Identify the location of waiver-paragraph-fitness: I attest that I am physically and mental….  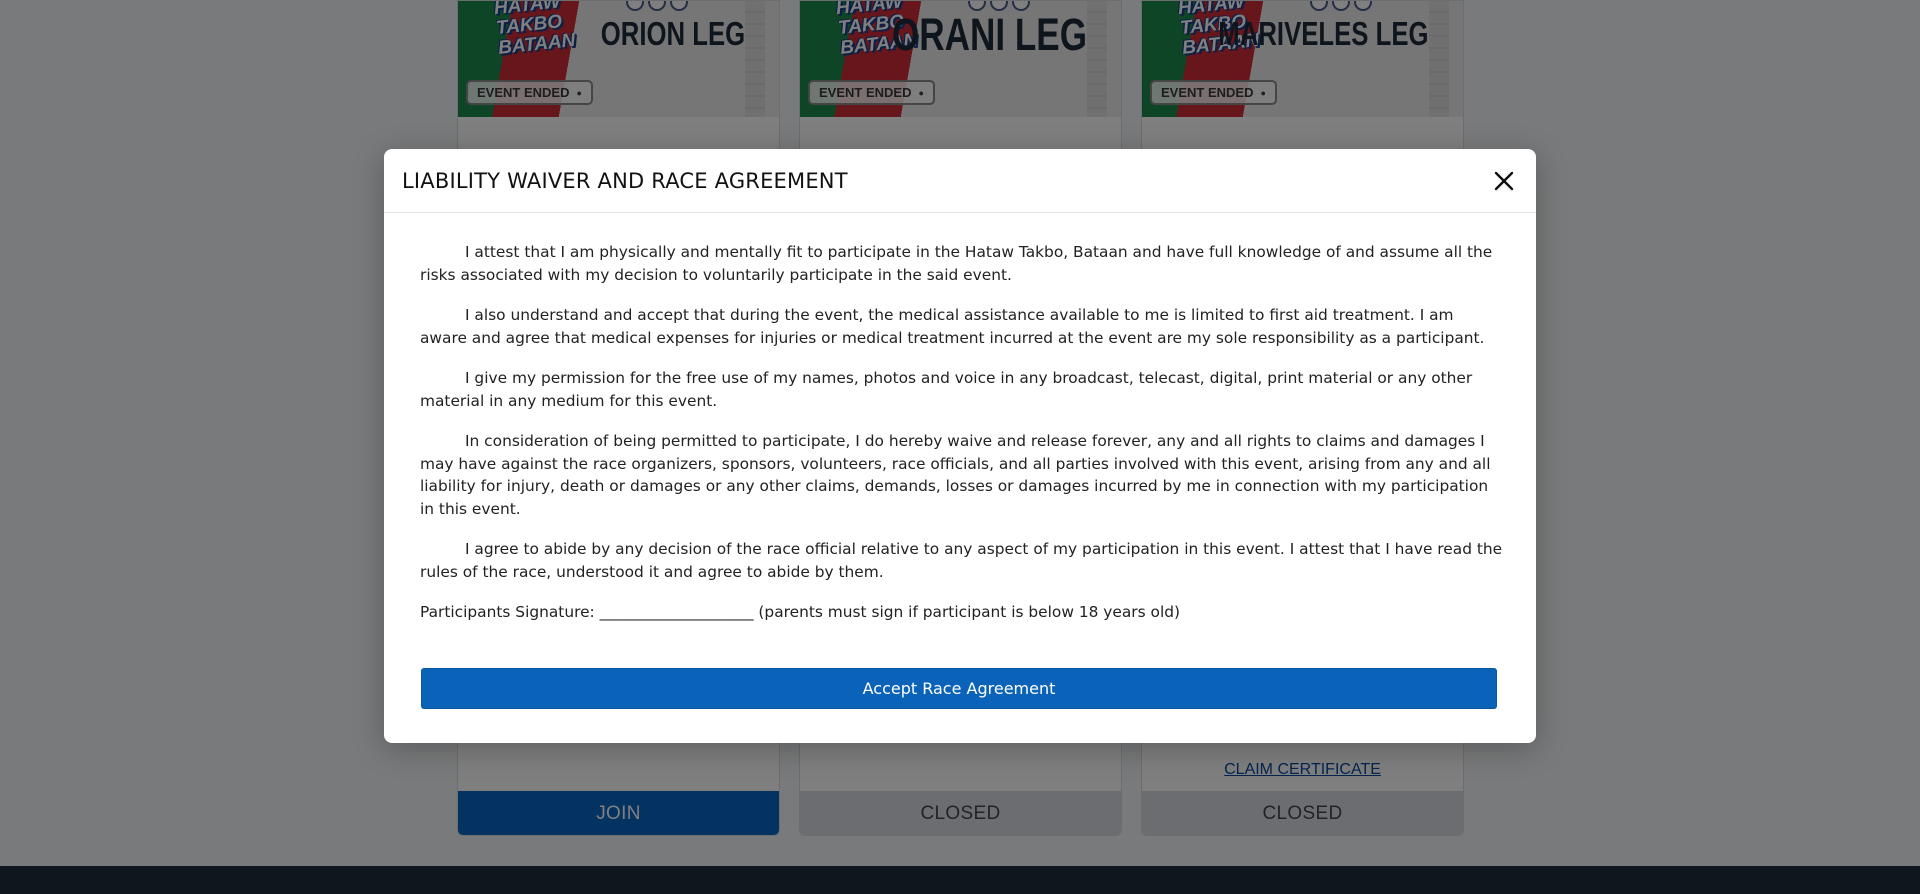
(956, 263).